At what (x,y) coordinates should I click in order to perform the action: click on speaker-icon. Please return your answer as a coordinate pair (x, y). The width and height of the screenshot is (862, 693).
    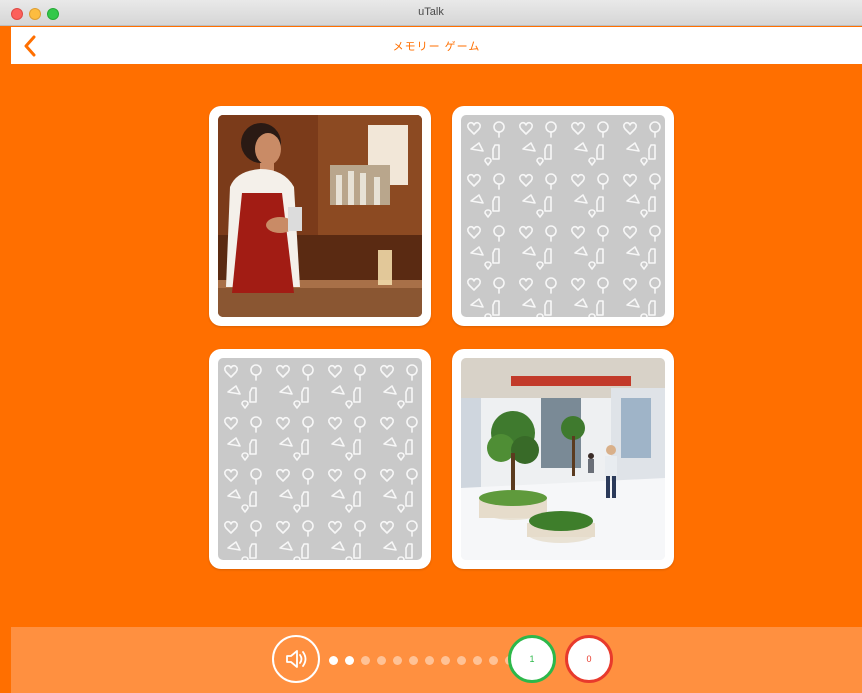
    Looking at the image, I should click on (296, 659).